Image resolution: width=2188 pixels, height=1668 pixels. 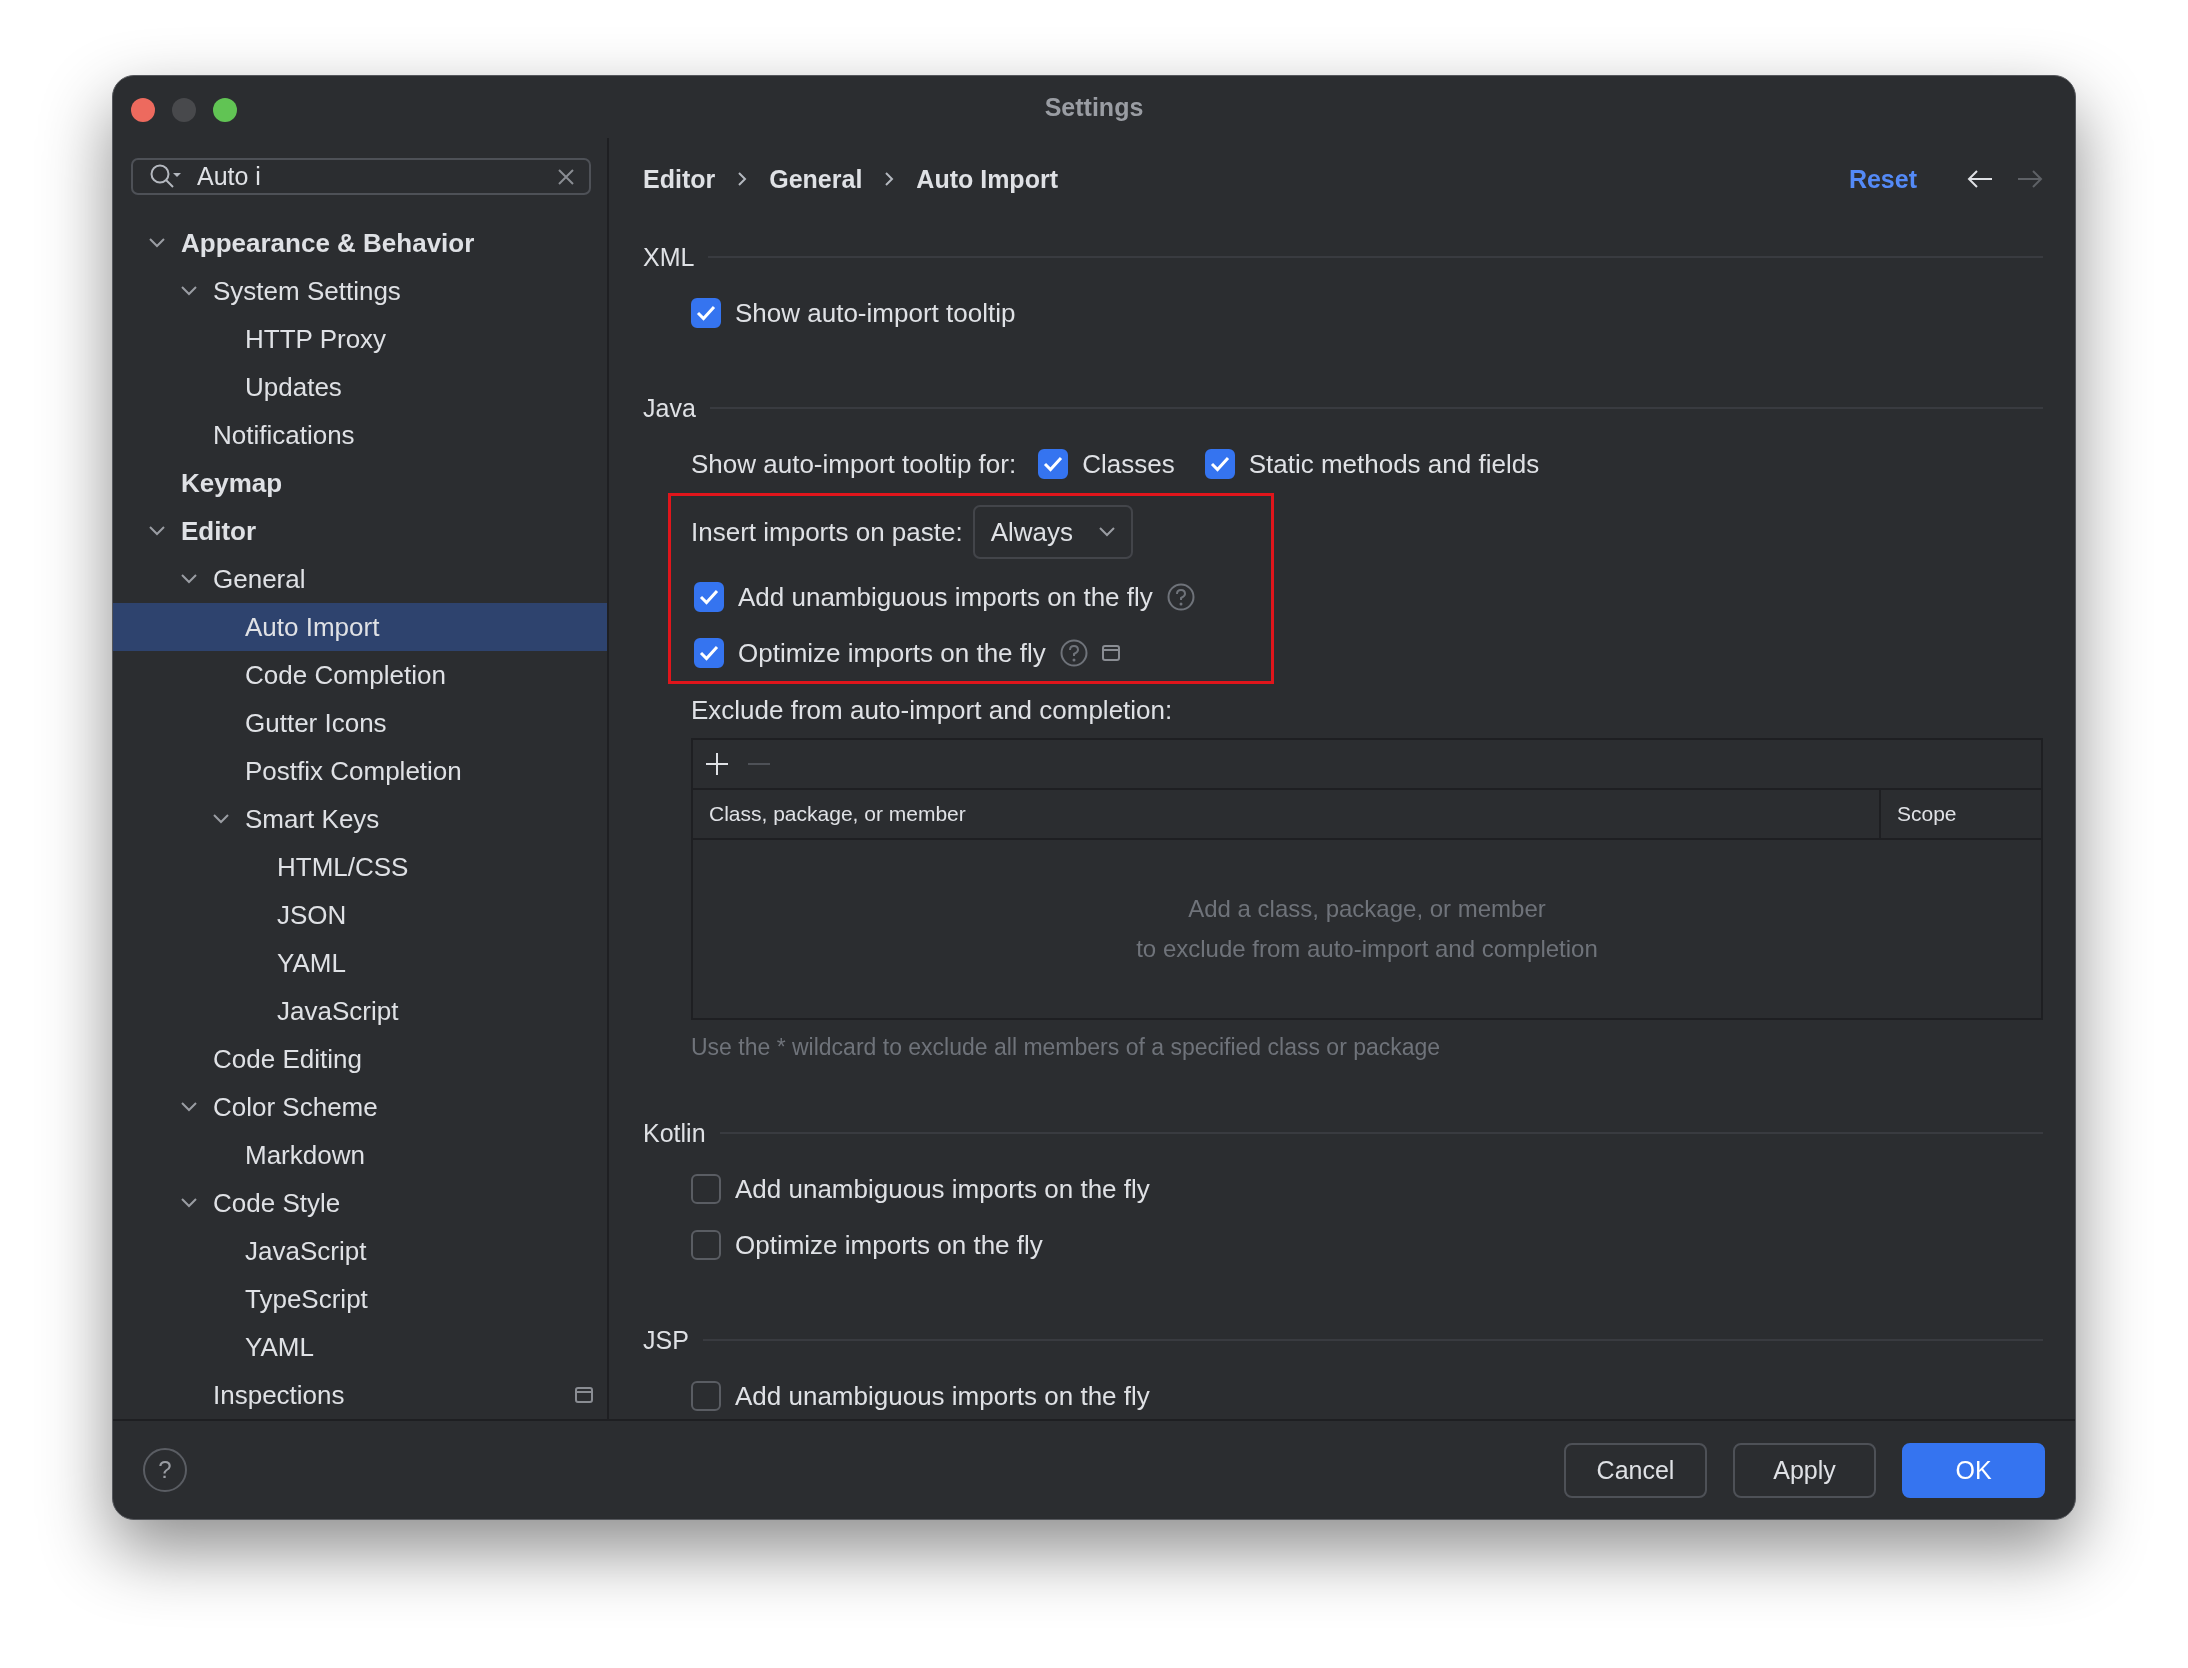 What do you see at coordinates (360, 483) in the screenshot?
I see `tree-item: Keymap` at bounding box center [360, 483].